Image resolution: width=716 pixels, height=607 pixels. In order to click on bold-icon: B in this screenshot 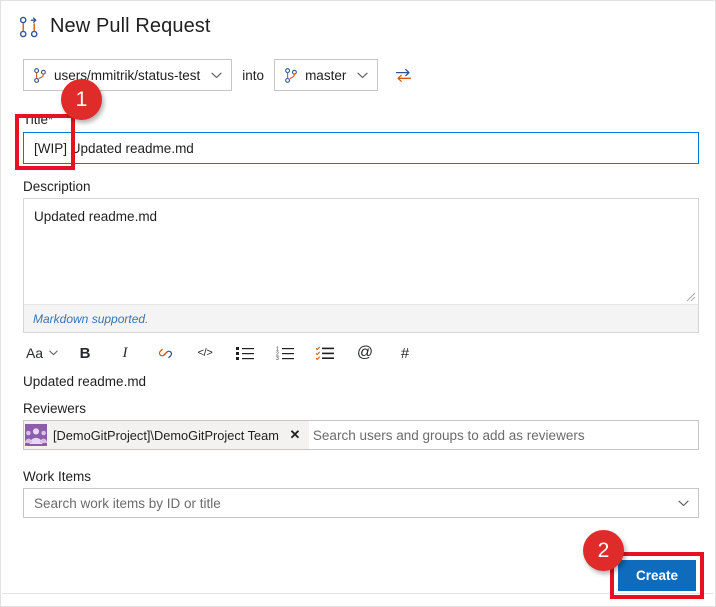, I will do `click(85, 353)`.